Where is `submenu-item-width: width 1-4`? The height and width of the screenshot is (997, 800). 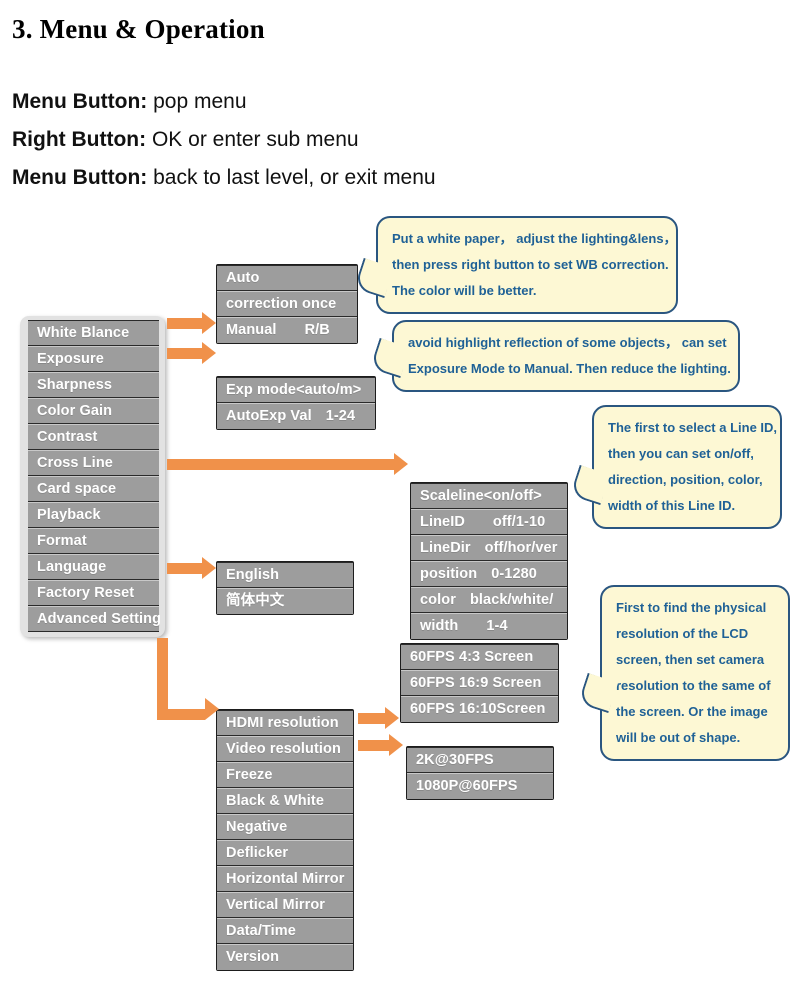
submenu-item-width: width 1-4 is located at coordinates (489, 626).